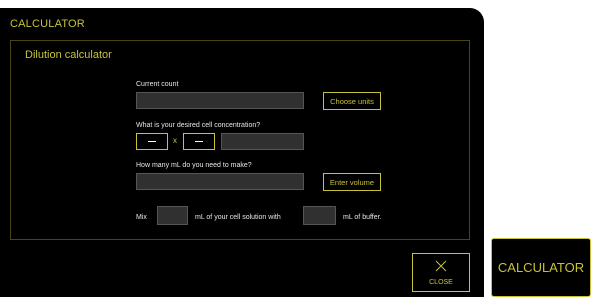  Describe the element at coordinates (198, 125) in the screenshot. I see `concentration-label: What is your desired cell concentration?` at that location.